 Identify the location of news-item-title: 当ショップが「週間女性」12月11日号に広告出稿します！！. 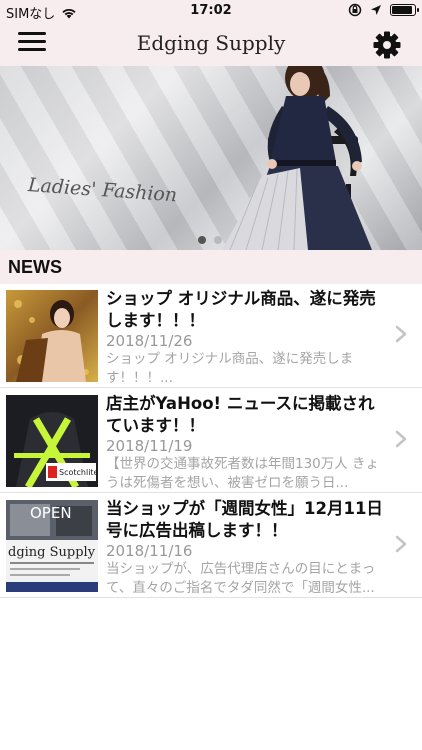
(244, 519).